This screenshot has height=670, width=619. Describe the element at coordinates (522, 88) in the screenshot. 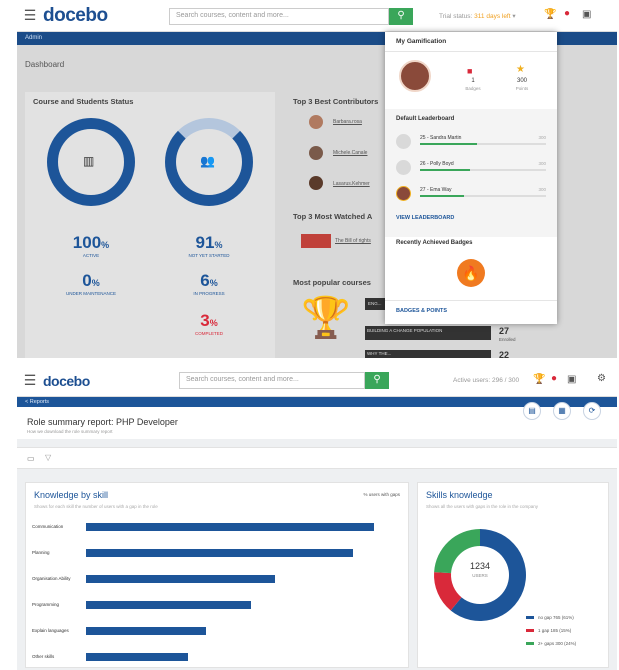

I see `points-label: Points` at that location.